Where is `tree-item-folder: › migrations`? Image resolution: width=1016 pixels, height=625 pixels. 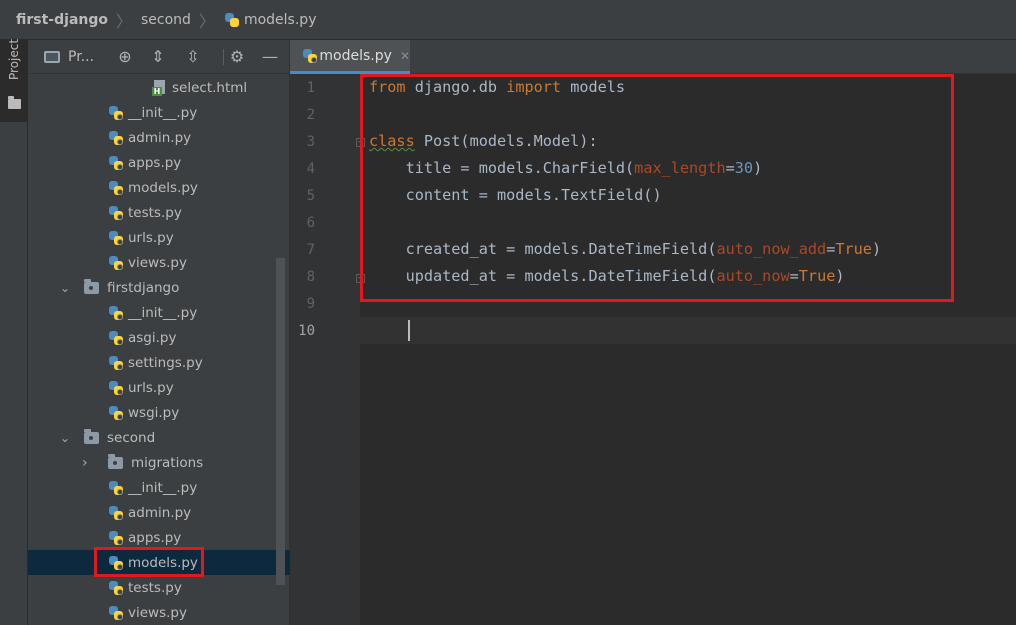 tree-item-folder: › migrations is located at coordinates (159, 462).